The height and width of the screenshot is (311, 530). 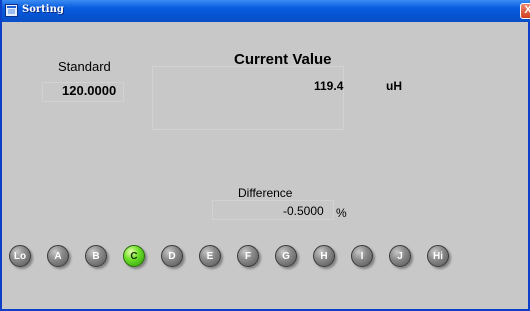 I want to click on bin-label: E, so click(x=210, y=256).